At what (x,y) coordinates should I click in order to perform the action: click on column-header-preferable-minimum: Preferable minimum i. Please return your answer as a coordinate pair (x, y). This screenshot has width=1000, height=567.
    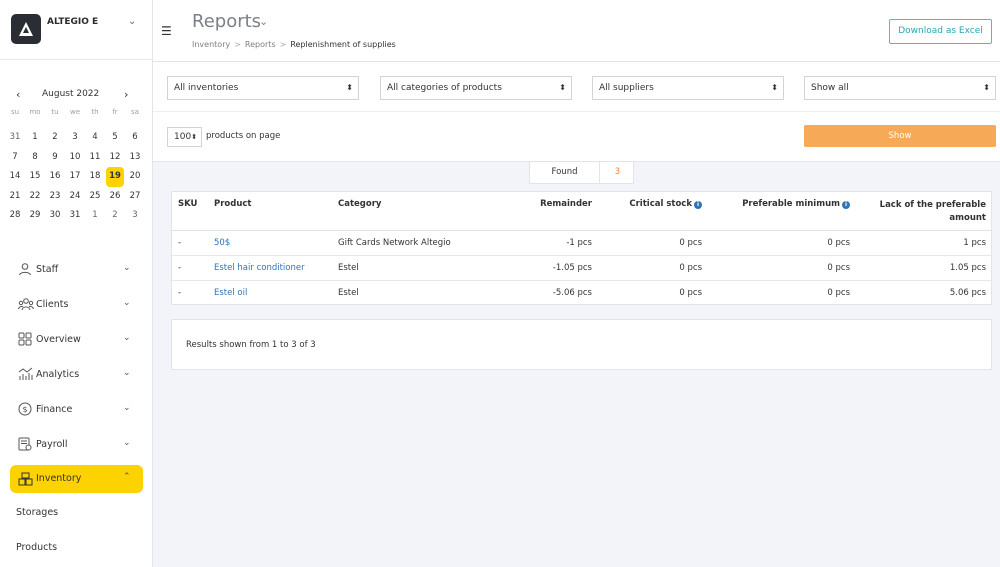
    Looking at the image, I should click on (776, 204).